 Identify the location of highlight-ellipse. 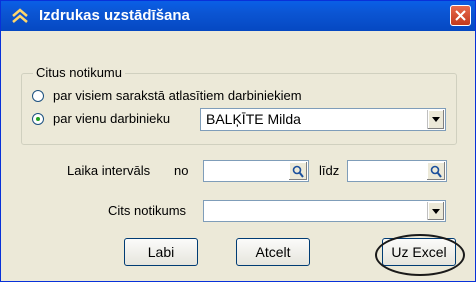
(420, 255).